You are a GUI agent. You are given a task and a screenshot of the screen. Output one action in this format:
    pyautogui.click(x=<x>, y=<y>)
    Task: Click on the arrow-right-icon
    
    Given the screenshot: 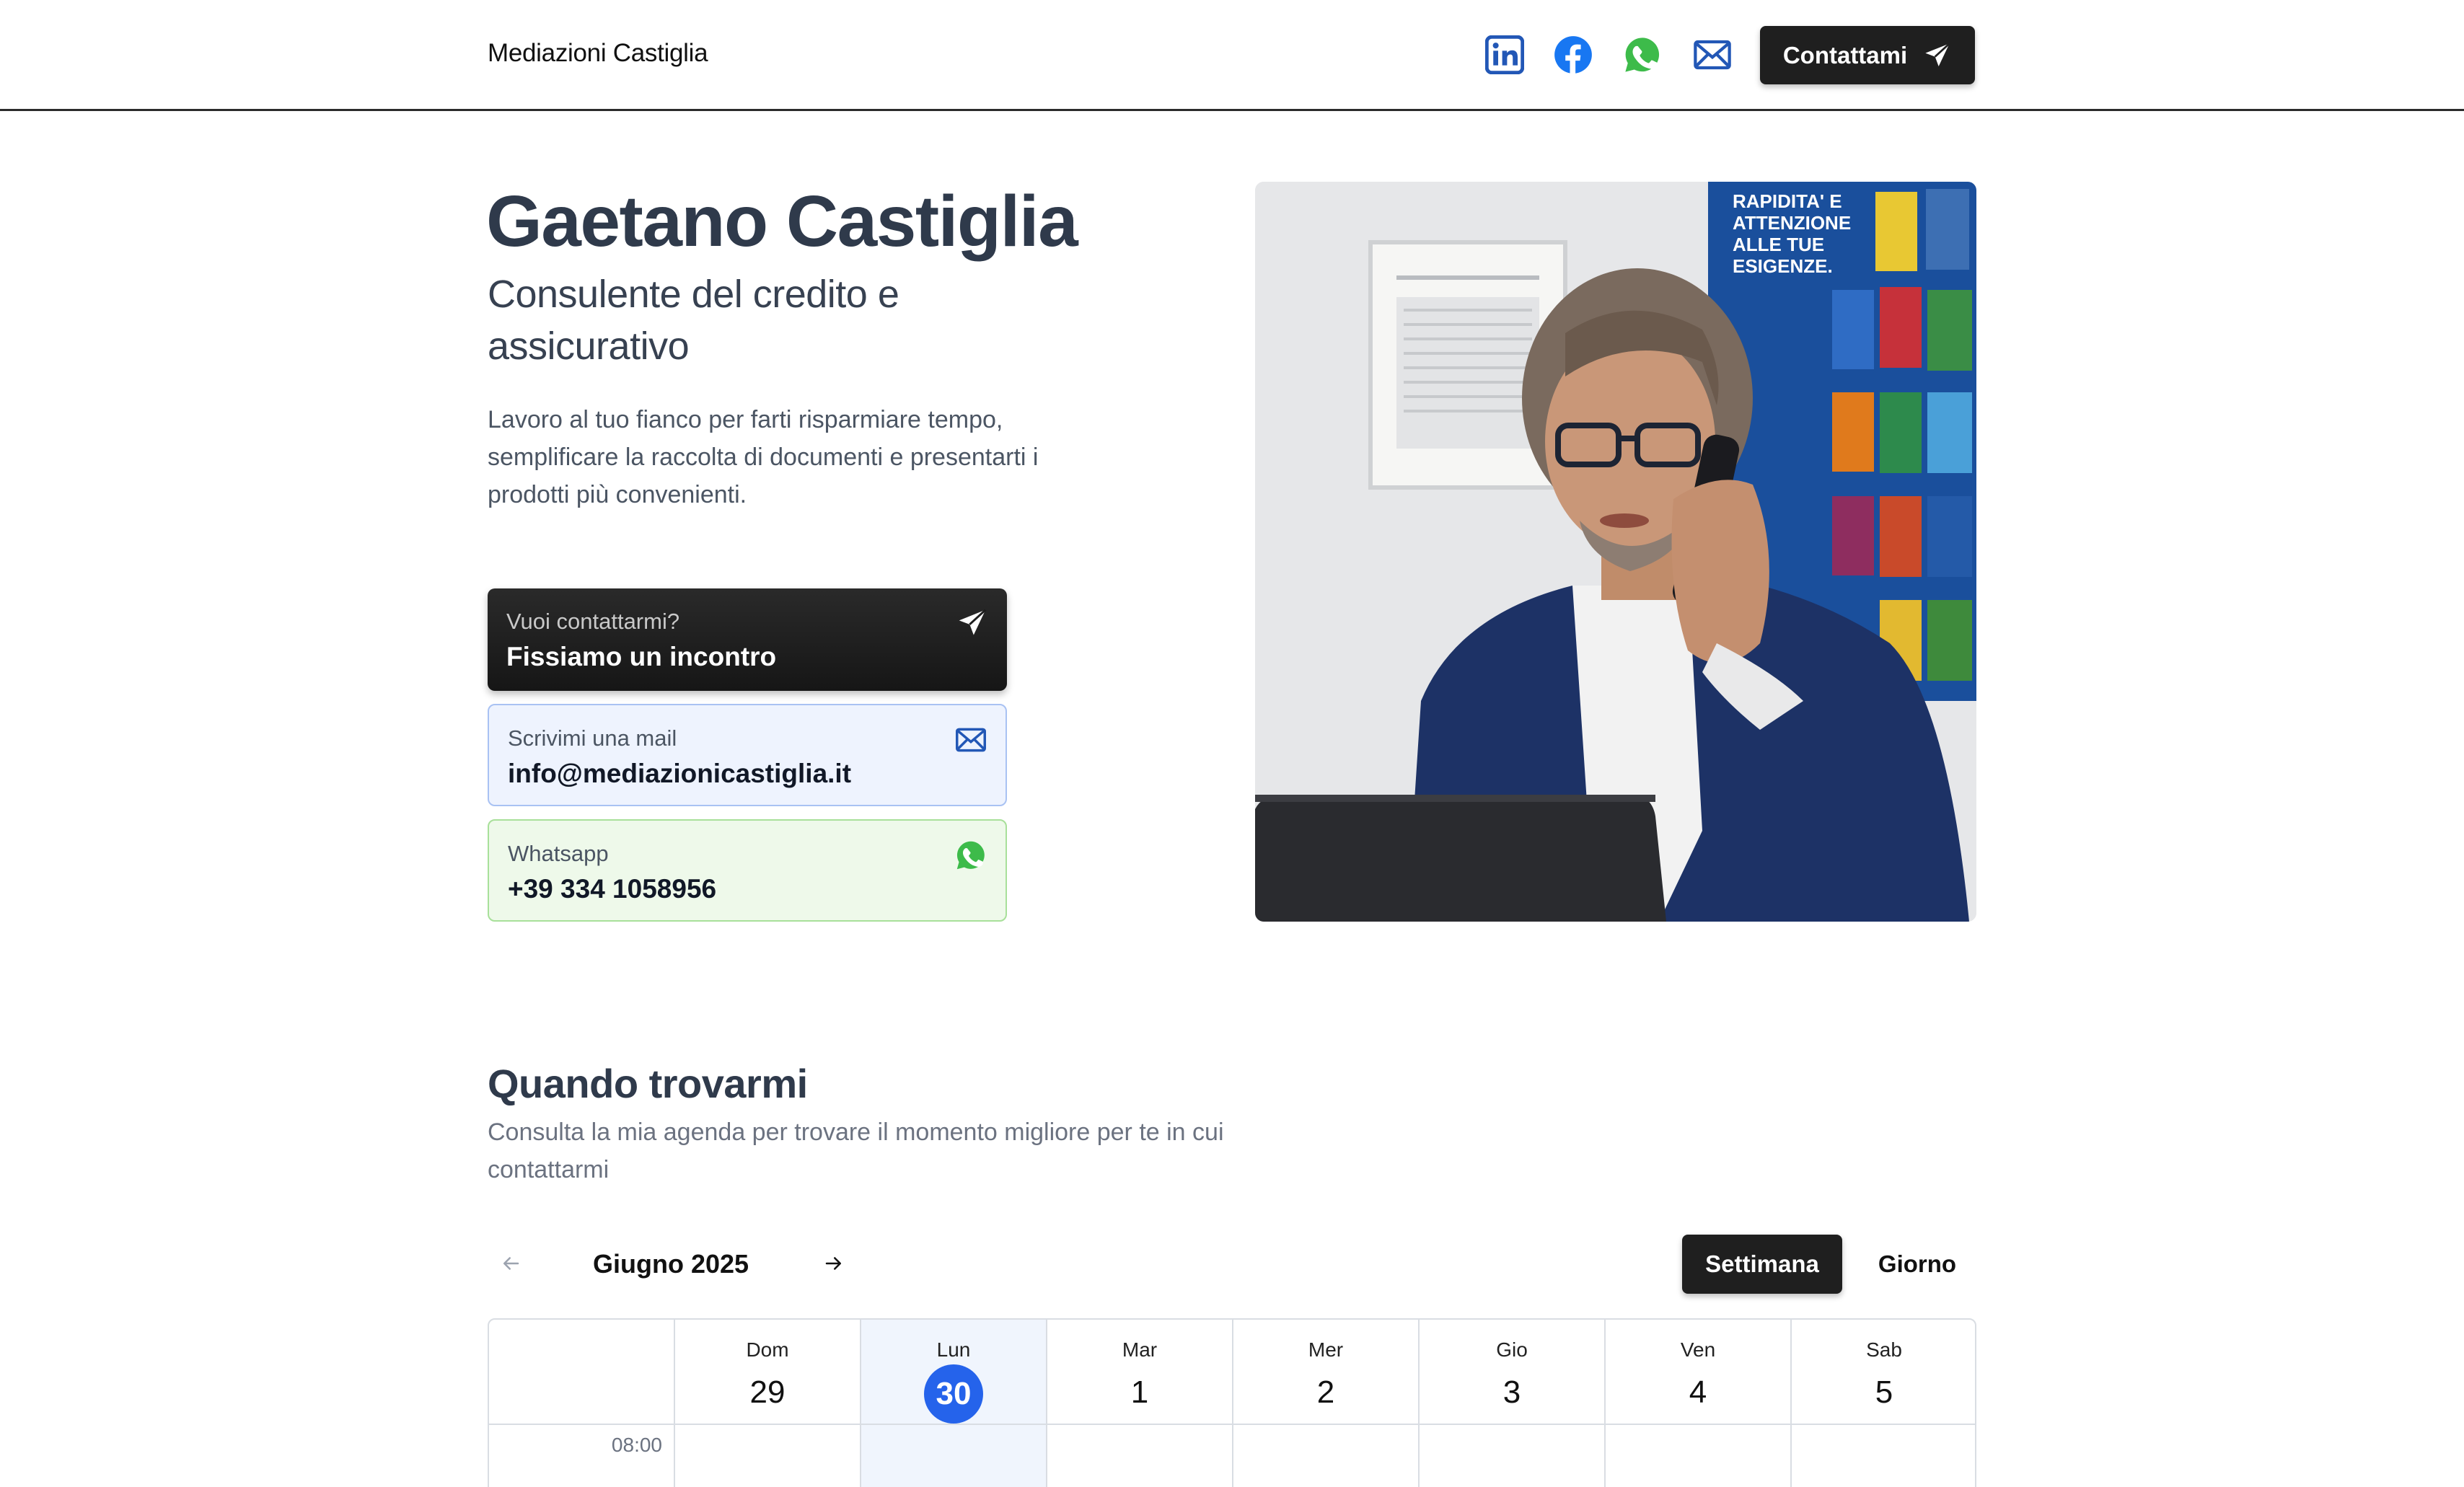 What is the action you would take?
    pyautogui.click(x=833, y=1263)
    